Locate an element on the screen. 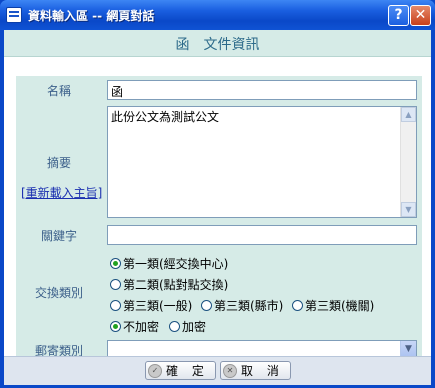 This screenshot has height=388, width=435. summary-scrollbar: ▲ ▼ is located at coordinates (408, 162).